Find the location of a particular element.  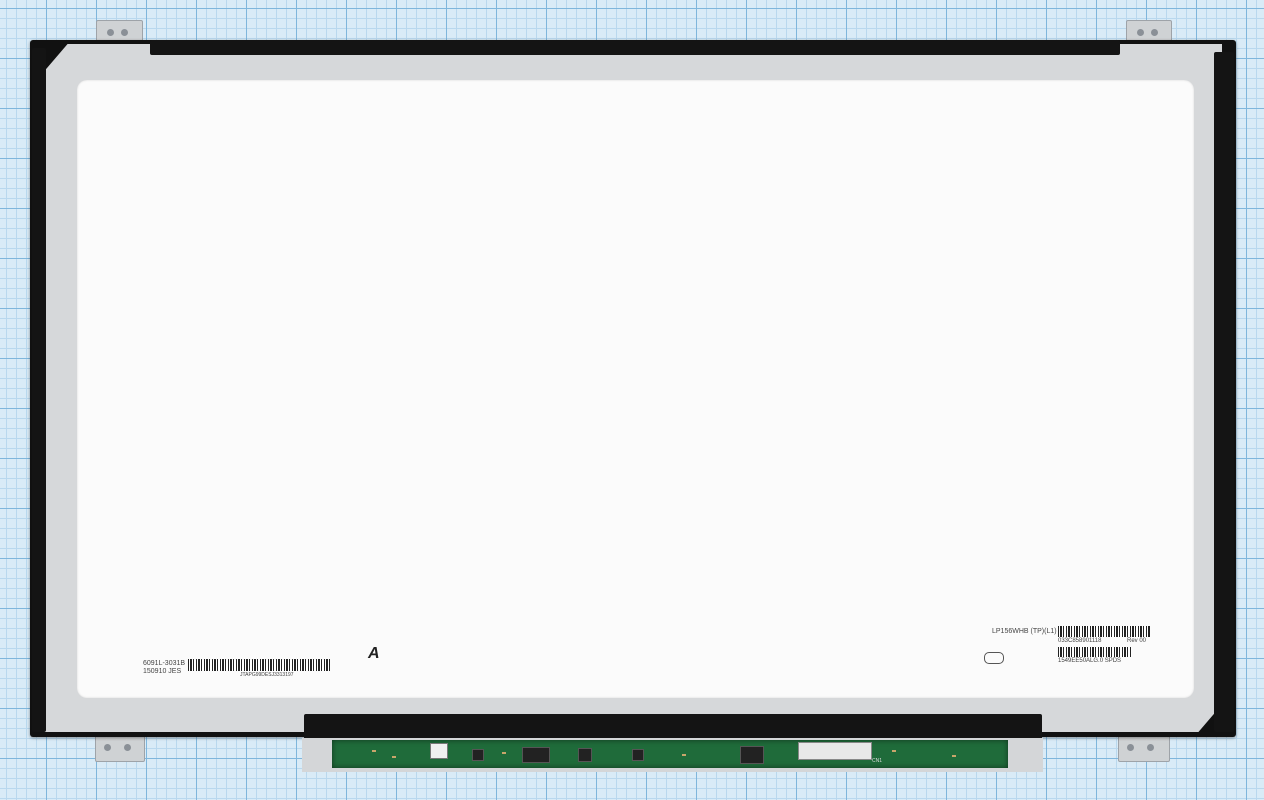

lot-number: 1549EE50ALG.0 SPDS is located at coordinates (1090, 661).